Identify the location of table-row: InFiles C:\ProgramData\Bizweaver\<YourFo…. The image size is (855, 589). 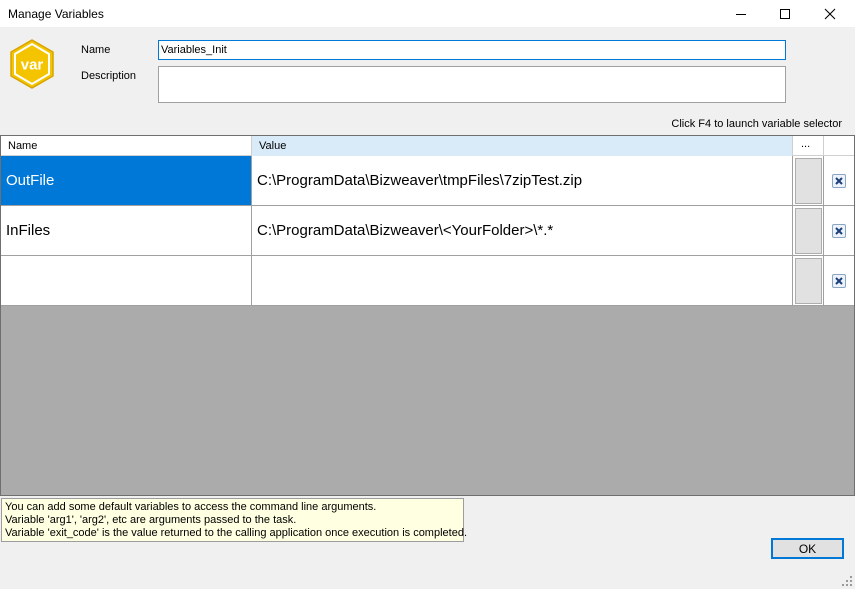
(427, 231).